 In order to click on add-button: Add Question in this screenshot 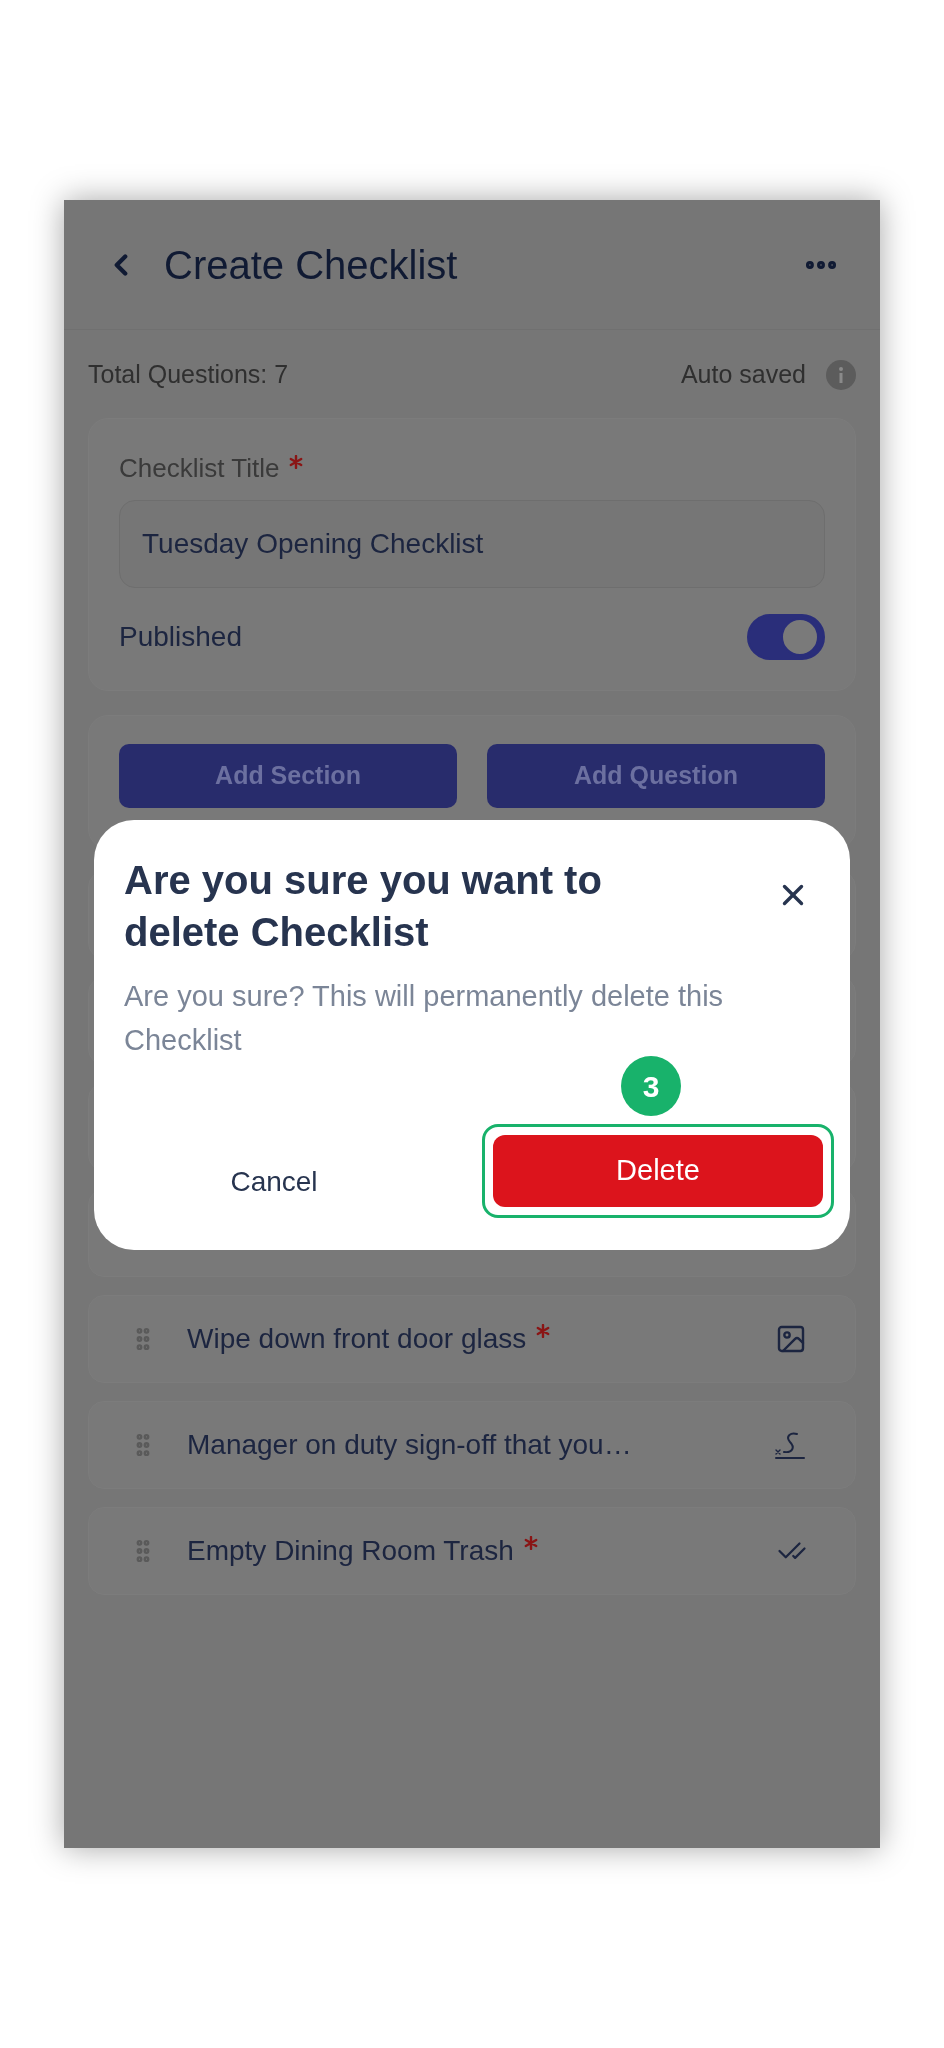, I will do `click(656, 775)`.